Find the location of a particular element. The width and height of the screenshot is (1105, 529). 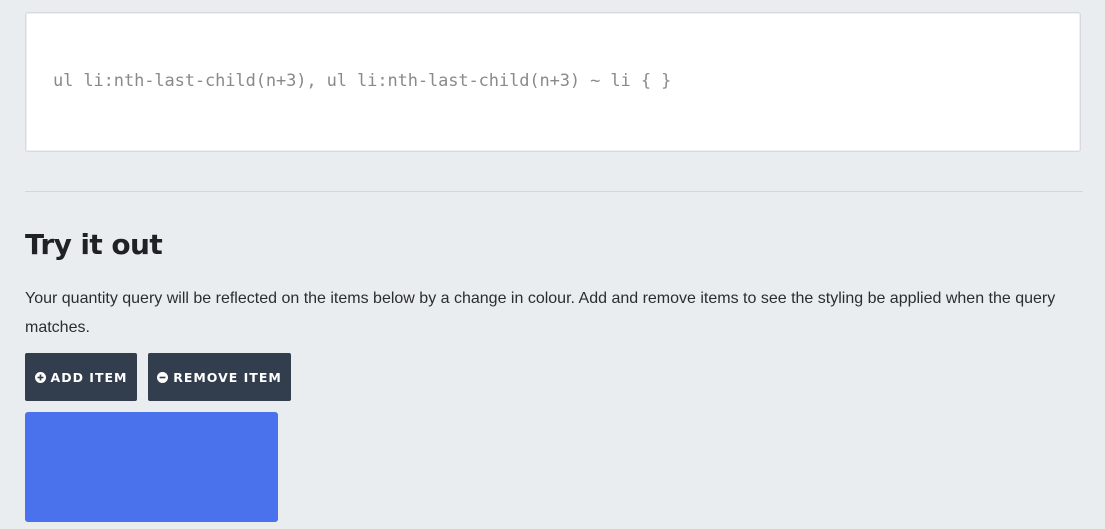

list-item is located at coordinates (151, 467).